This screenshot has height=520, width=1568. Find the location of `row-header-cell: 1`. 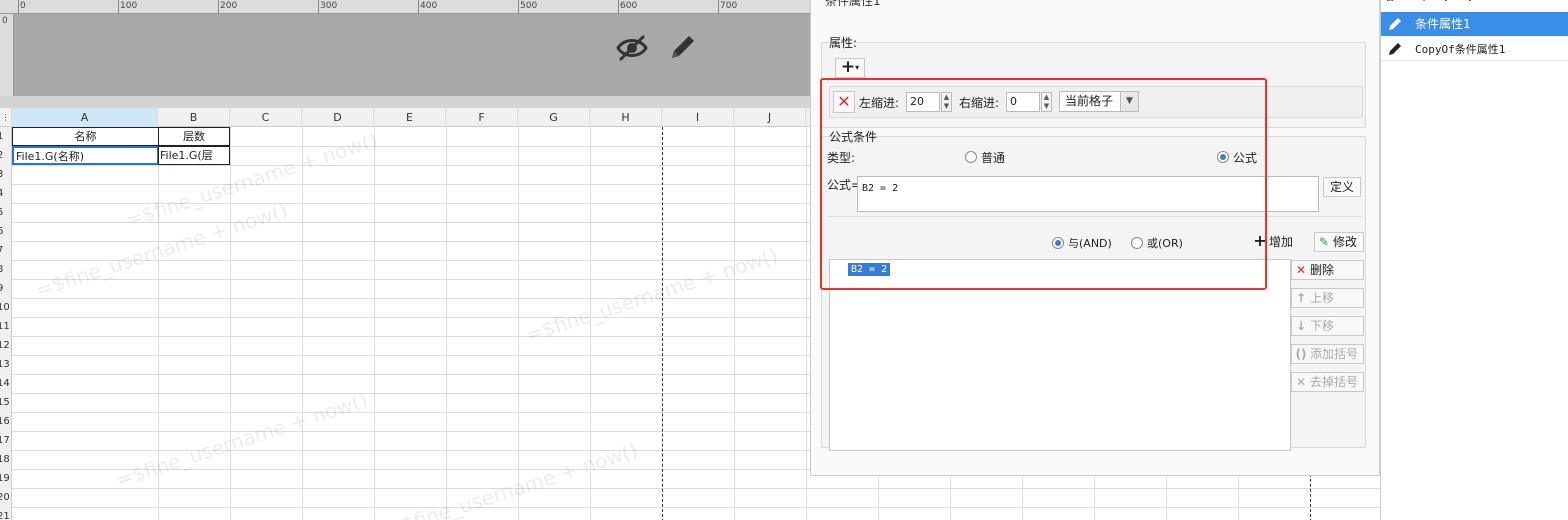

row-header-cell: 1 is located at coordinates (6, 136).